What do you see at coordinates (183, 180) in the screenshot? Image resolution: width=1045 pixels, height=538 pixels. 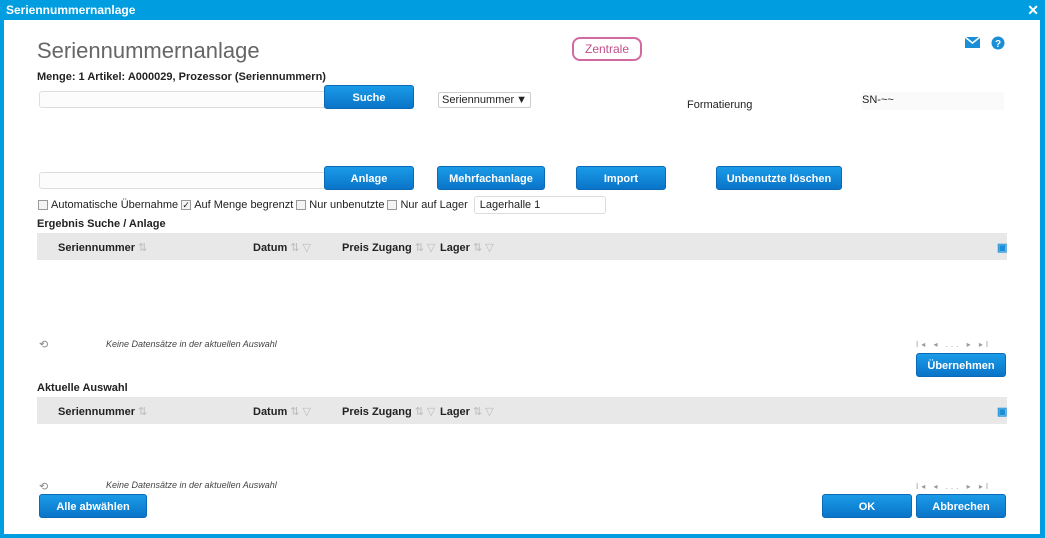 I see `create-input` at bounding box center [183, 180].